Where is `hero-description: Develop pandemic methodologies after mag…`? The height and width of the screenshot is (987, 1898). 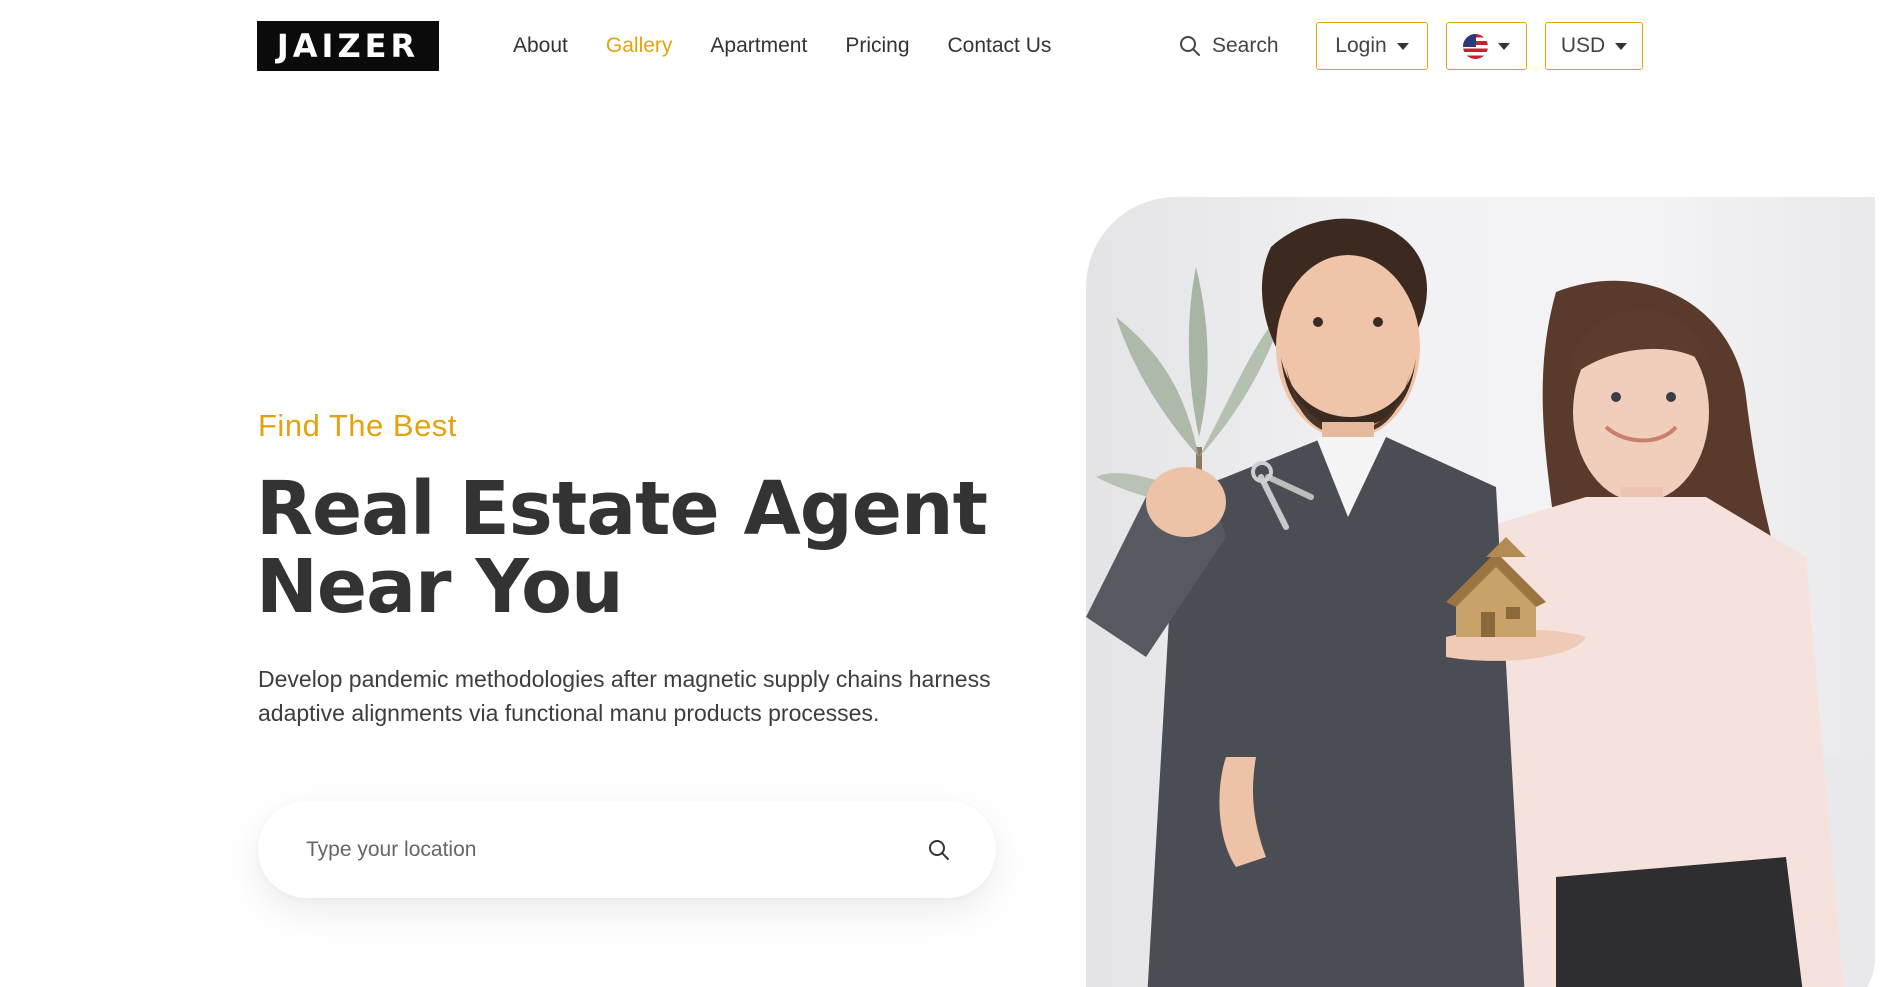 hero-description: Develop pandemic methodologies after mag… is located at coordinates (624, 696).